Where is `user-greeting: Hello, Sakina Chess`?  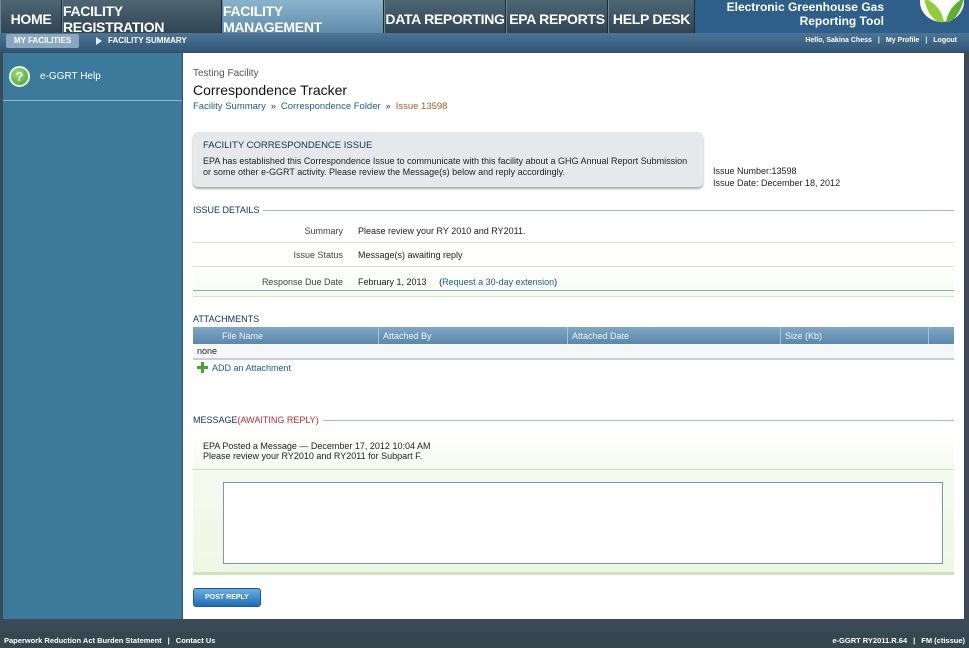
user-greeting: Hello, Sakina Chess is located at coordinates (838, 40).